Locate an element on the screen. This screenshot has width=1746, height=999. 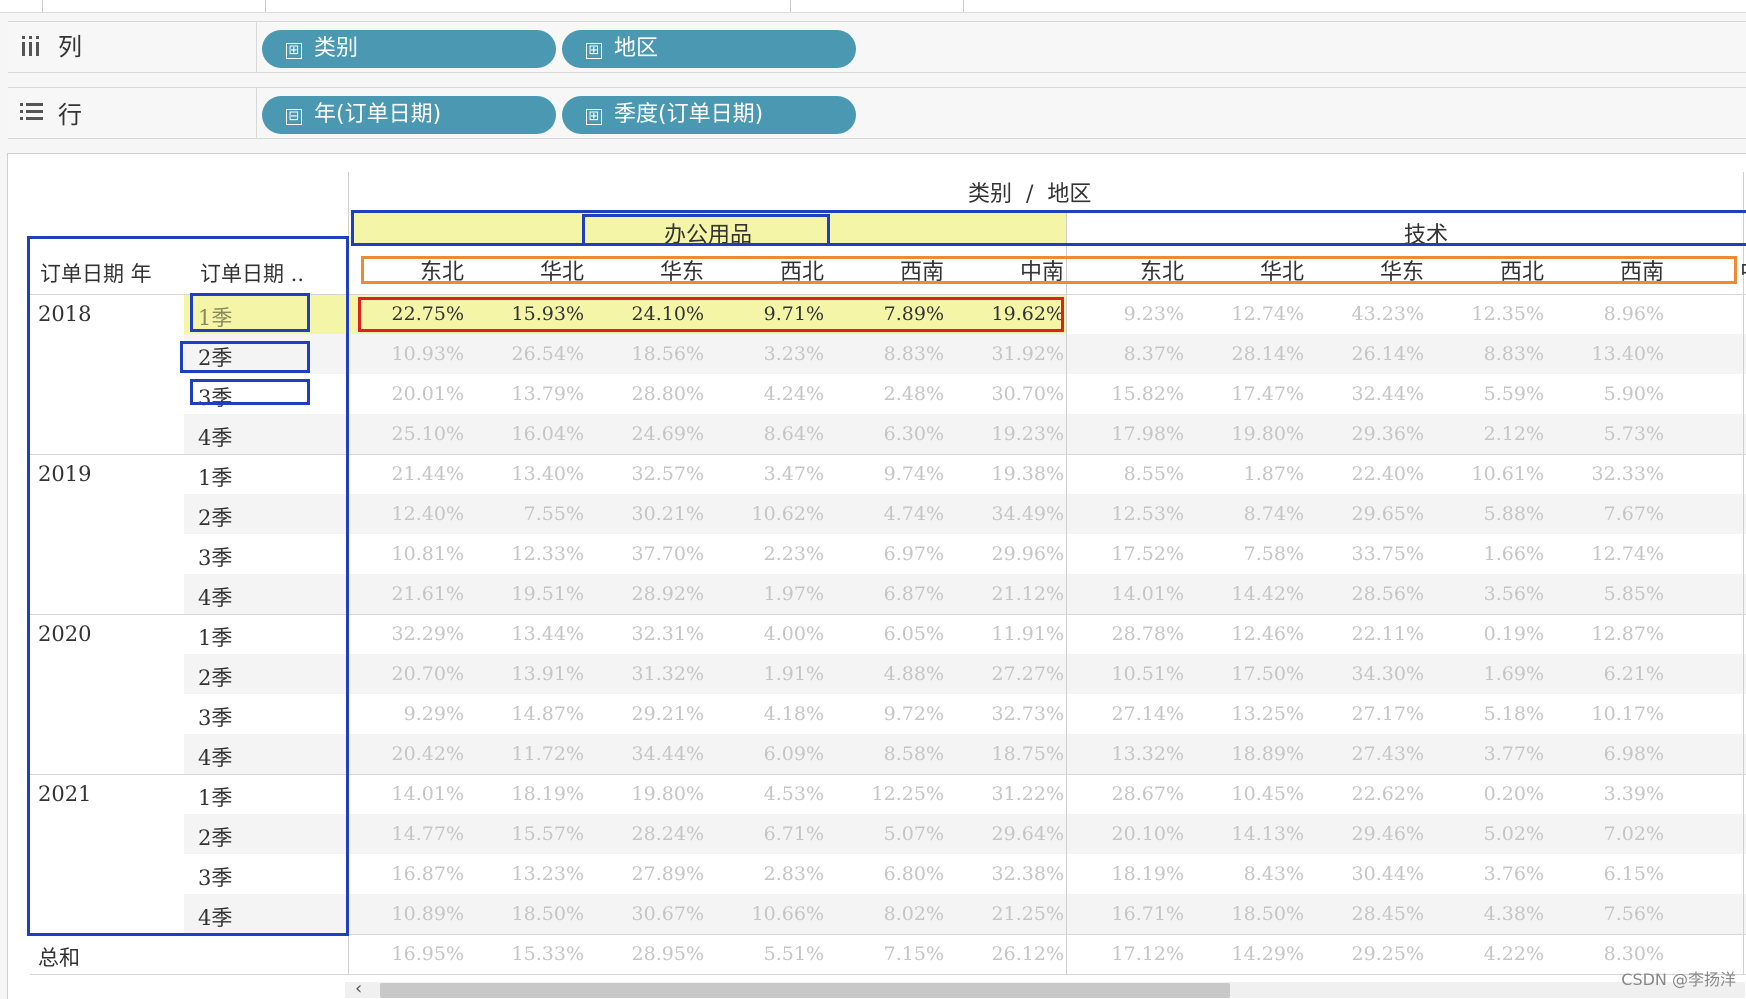
table-cell: 19.38% is located at coordinates (1010, 474).